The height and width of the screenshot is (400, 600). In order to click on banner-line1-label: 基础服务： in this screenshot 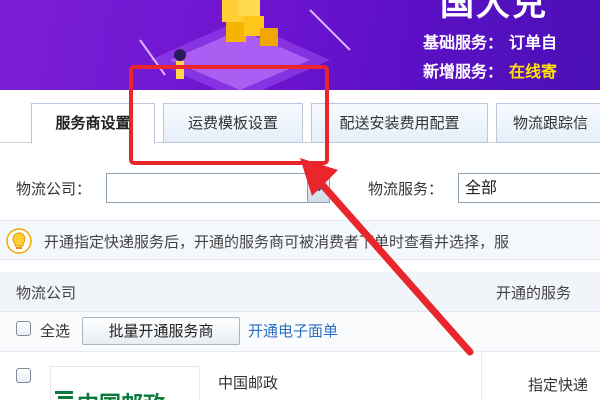, I will do `click(463, 42)`.